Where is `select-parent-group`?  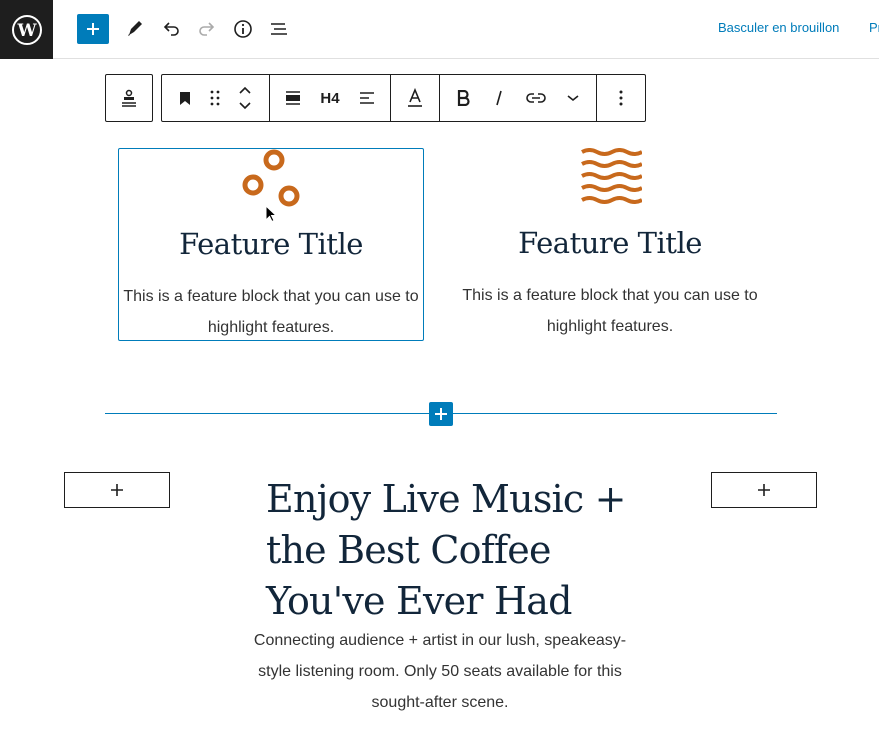
select-parent-group is located at coordinates (129, 98).